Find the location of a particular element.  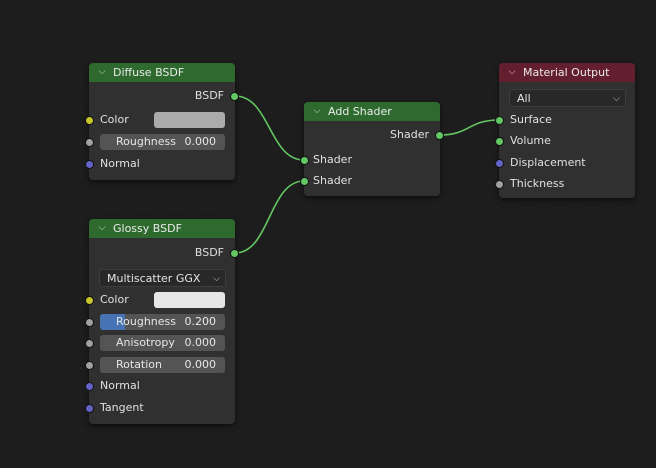

node-title: Diffuse BSDF is located at coordinates (149, 72).